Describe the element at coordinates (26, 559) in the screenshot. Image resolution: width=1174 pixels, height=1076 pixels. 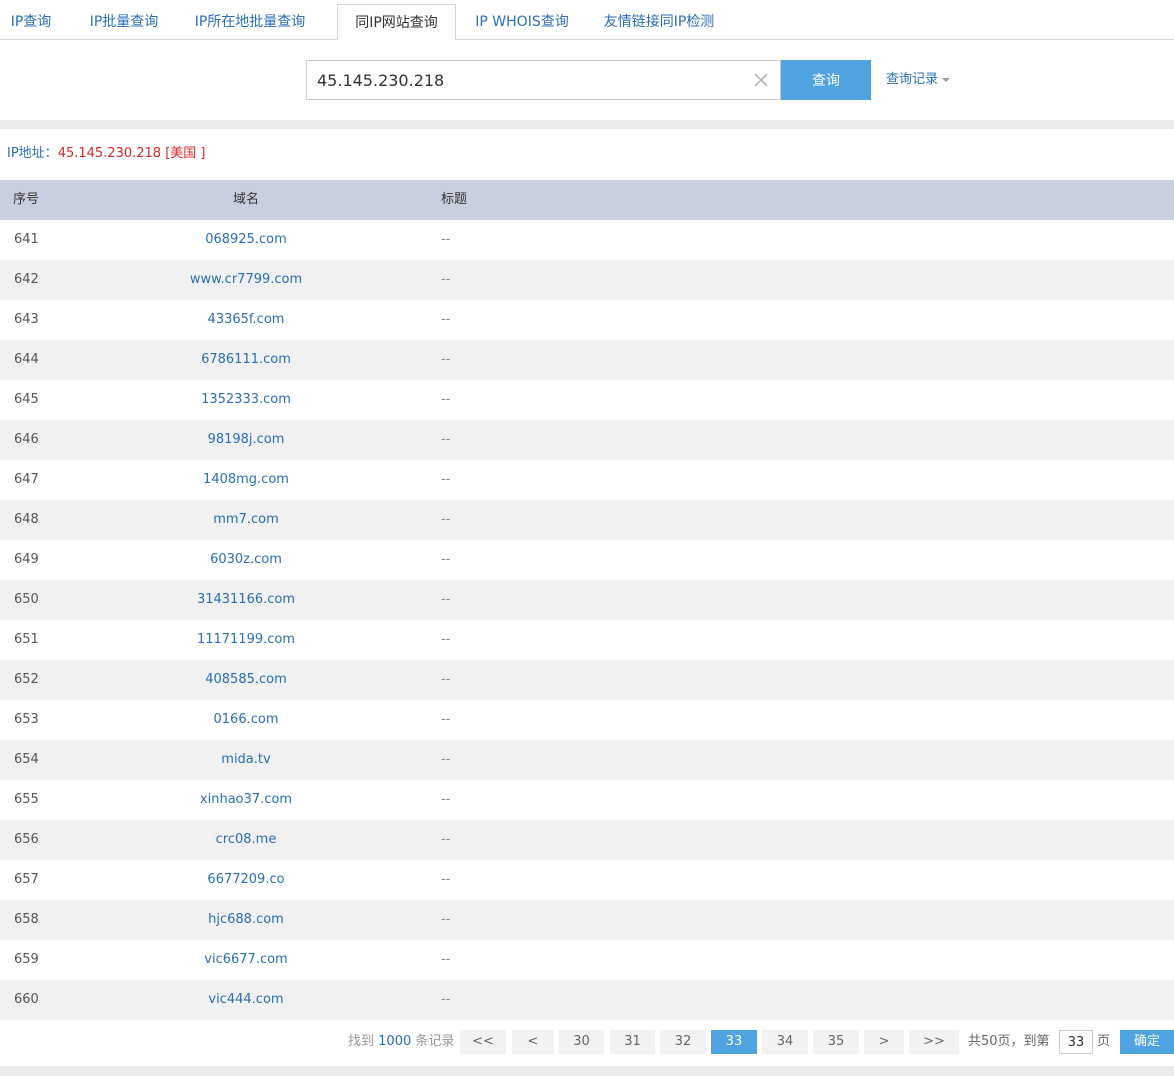
I see `row-no: 649` at that location.